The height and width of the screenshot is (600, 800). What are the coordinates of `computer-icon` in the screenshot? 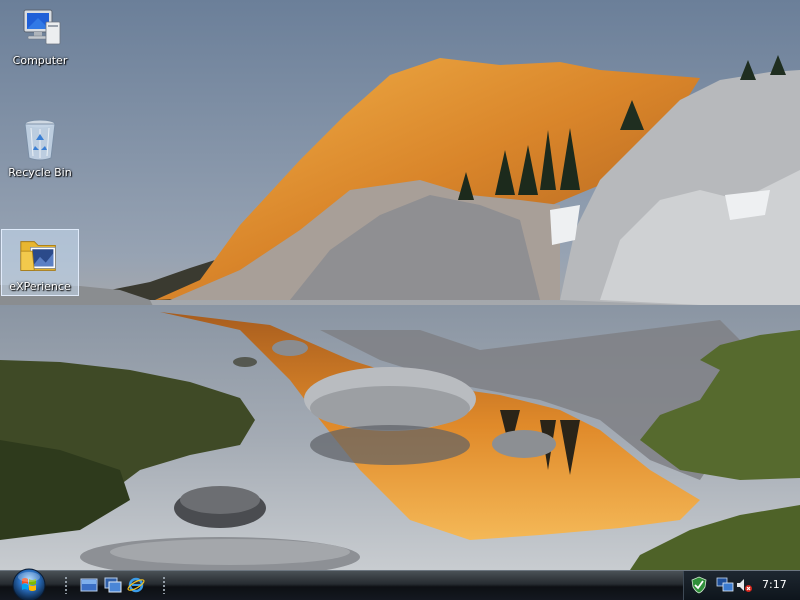 It's located at (42, 27).